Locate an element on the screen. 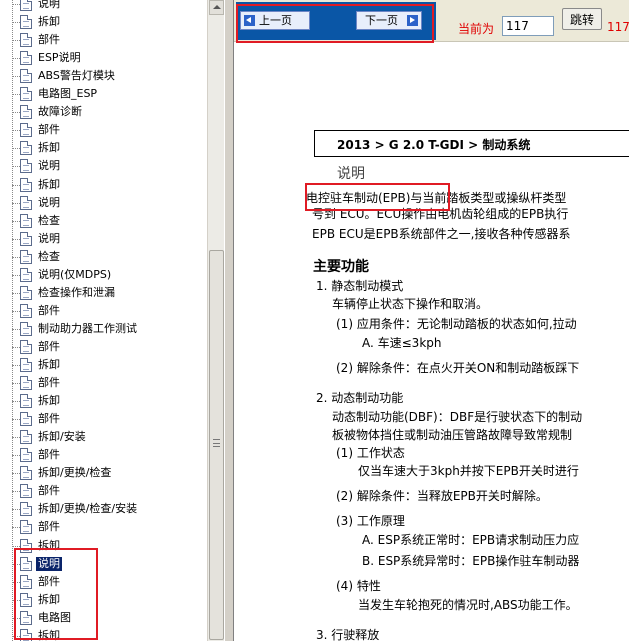 The width and height of the screenshot is (629, 641). tree-item: 电路图 is located at coordinates (103, 618).